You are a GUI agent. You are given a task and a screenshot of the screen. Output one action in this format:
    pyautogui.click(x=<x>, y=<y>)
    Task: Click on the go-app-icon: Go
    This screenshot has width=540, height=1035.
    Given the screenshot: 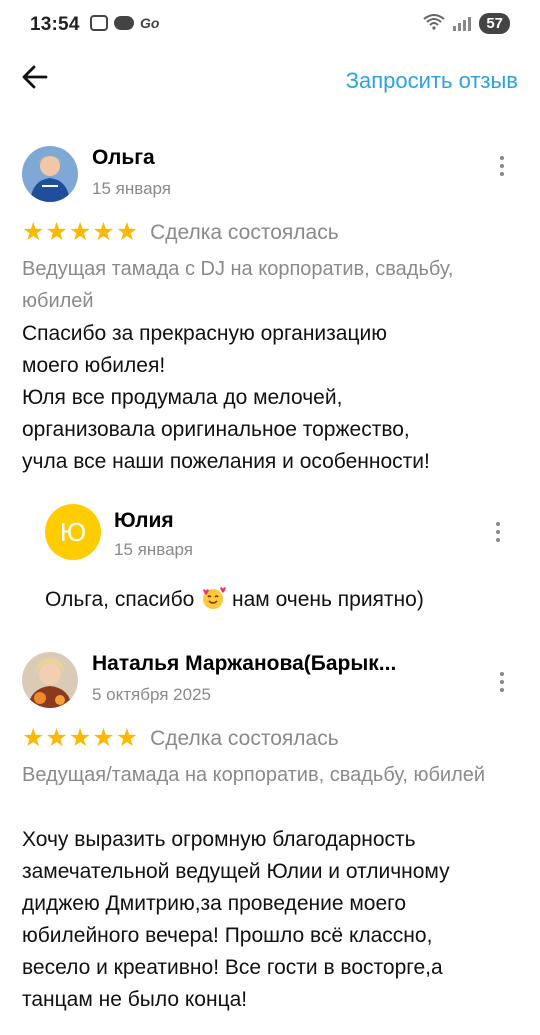 What is the action you would take?
    pyautogui.click(x=150, y=23)
    